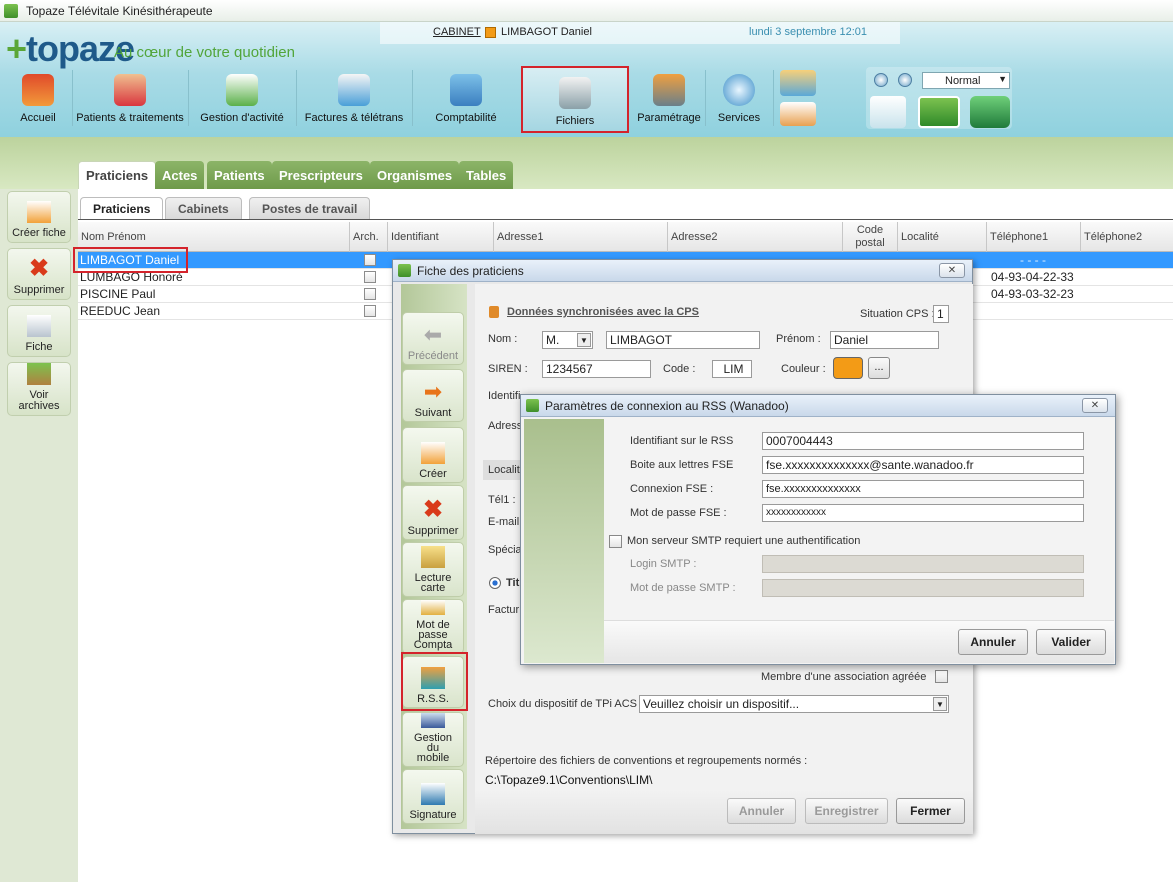 The width and height of the screenshot is (1173, 882). I want to click on view-archives-button: Voir archives, so click(39, 389).